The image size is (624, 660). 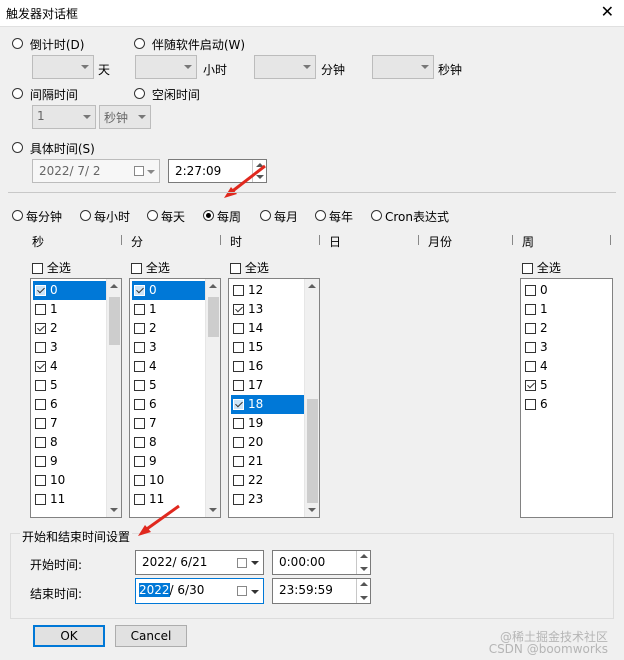 What do you see at coordinates (125, 117) in the screenshot?
I see `interval-unit-combo: 秒钟` at bounding box center [125, 117].